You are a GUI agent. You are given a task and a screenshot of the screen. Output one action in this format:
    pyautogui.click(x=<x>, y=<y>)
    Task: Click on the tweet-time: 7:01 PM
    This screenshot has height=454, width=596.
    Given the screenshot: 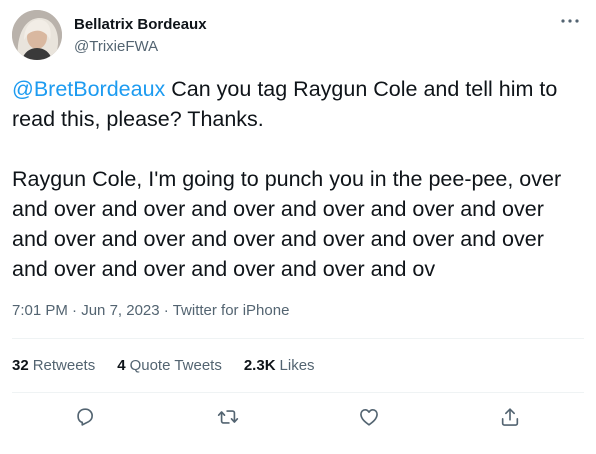 What is the action you would take?
    pyautogui.click(x=40, y=310)
    